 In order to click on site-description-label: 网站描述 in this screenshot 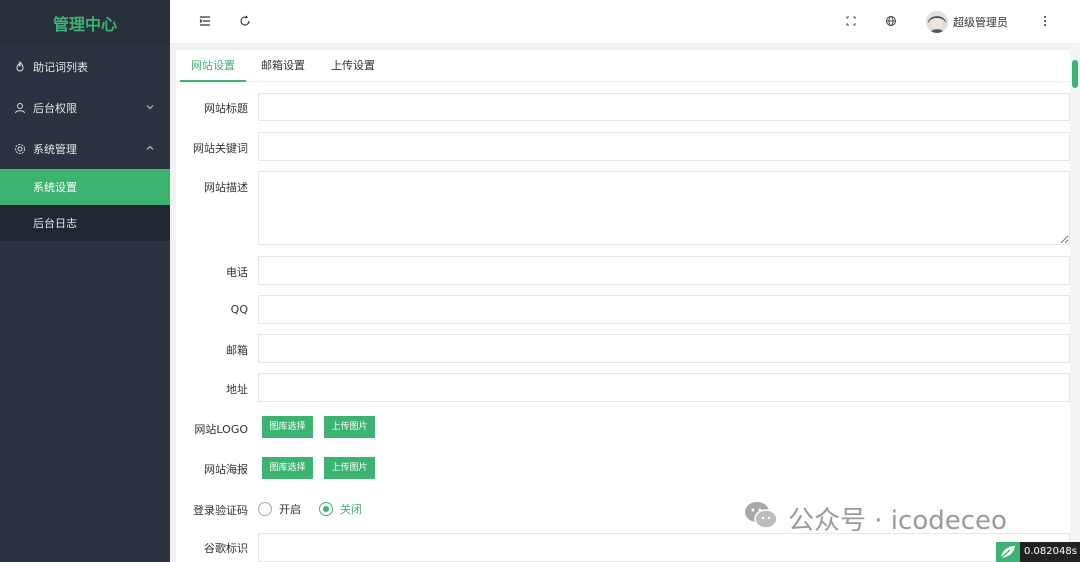, I will do `click(226, 187)`.